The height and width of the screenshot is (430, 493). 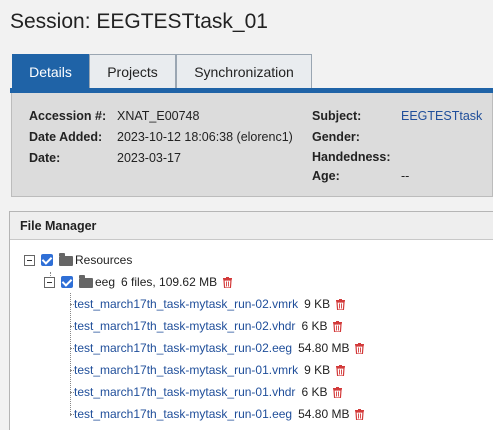 I want to click on file-link: test_march17th_task-mytask_run-01.vmrk, so click(x=186, y=370).